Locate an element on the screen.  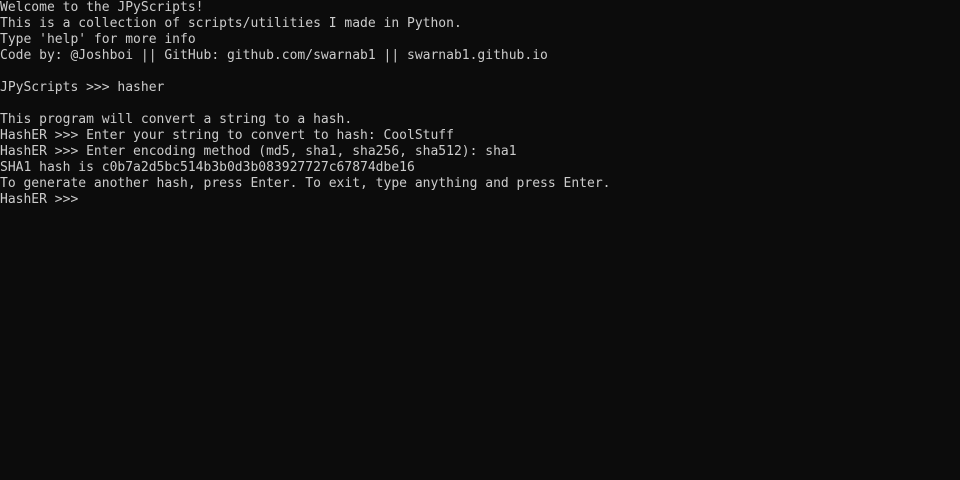
active-prompt-row: HashER >>> is located at coordinates (480, 200).